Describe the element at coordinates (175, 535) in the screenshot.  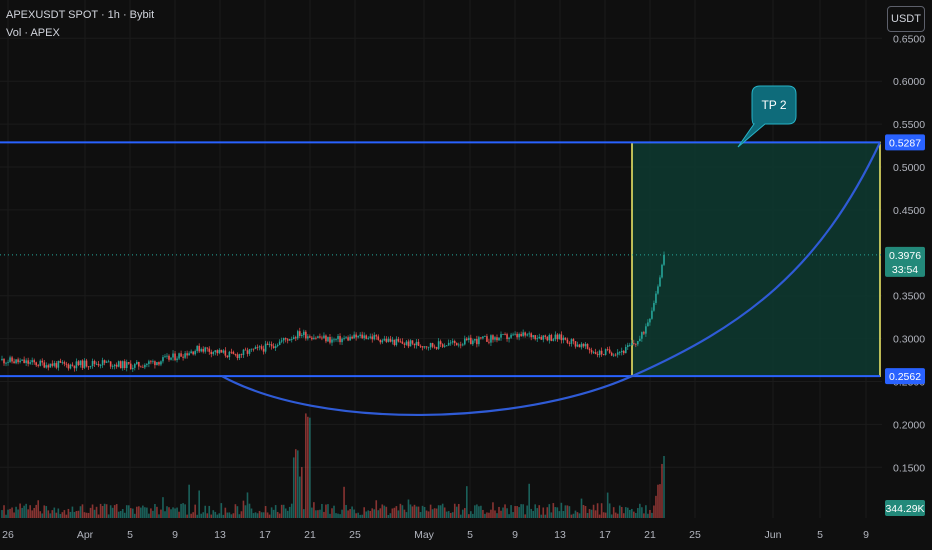
I see `time-tick-label: 9` at that location.